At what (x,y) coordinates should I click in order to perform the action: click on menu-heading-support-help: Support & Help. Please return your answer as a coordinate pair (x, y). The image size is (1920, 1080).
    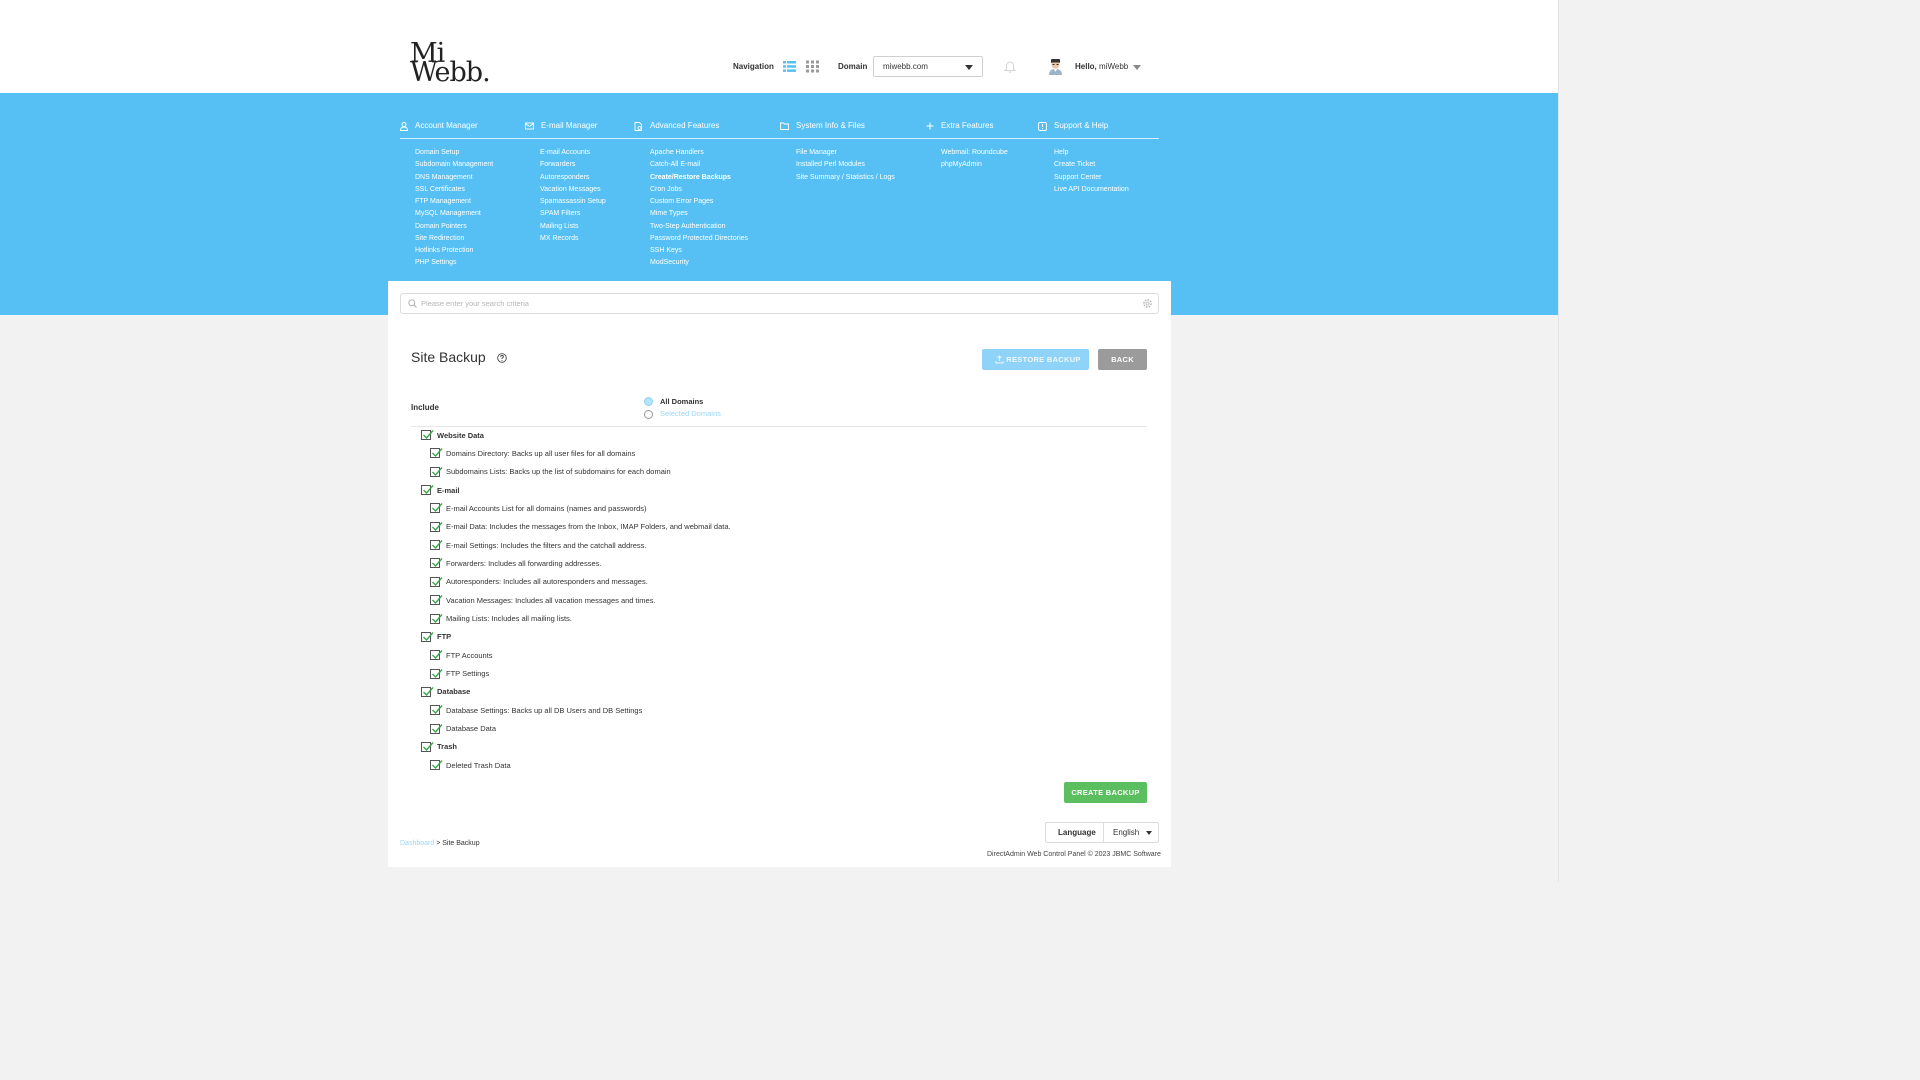
    Looking at the image, I should click on (1073, 126).